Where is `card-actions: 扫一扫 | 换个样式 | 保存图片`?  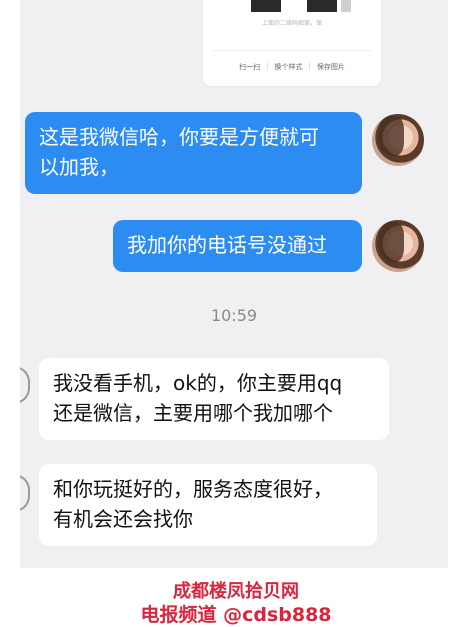
card-actions: 扫一扫 | 换个样式 | 保存图片 is located at coordinates (292, 67).